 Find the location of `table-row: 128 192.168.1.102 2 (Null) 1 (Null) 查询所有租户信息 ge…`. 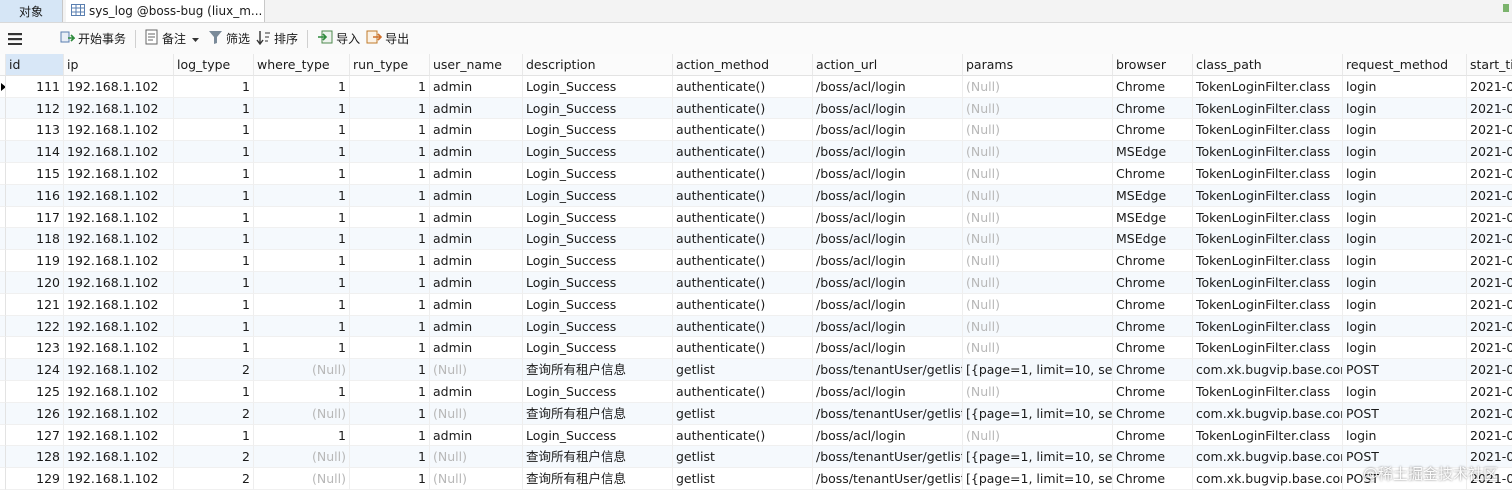

table-row: 128 192.168.1.102 2 (Null) 1 (Null) 查询所有租户信息 ge… is located at coordinates (756, 457).